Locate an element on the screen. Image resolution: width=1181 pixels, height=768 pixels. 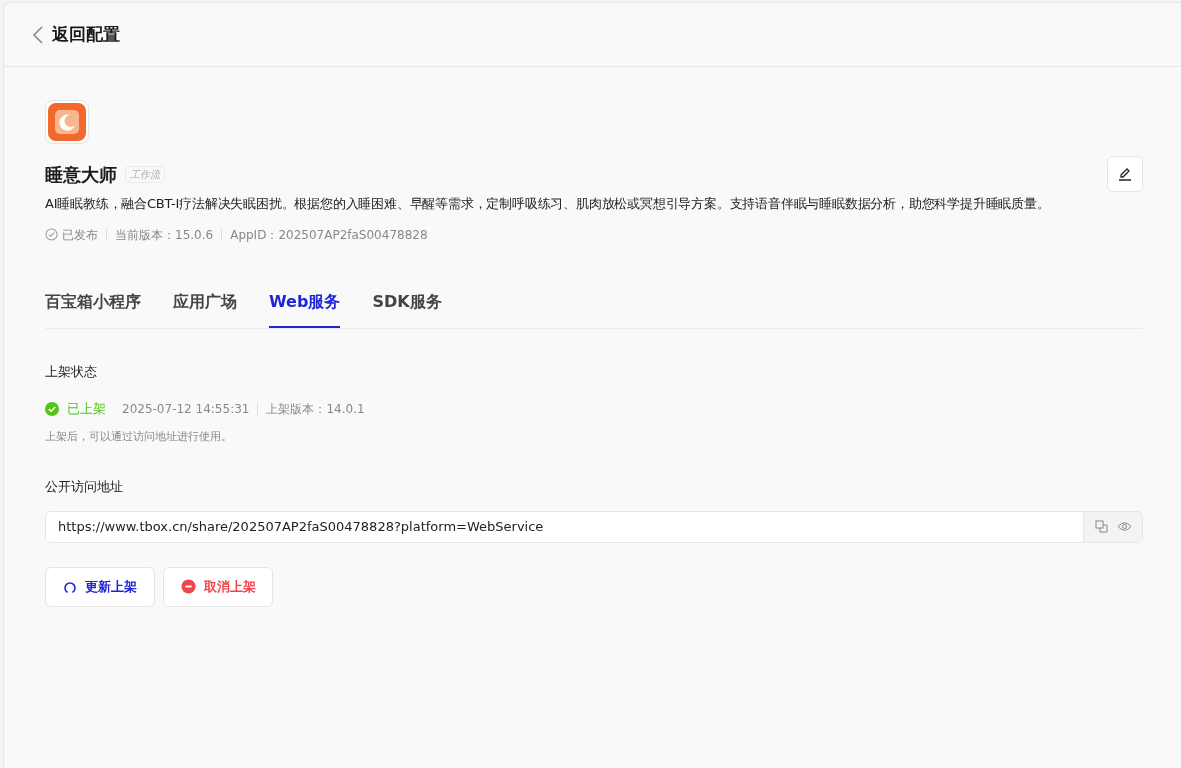
section-title: 上架状态 is located at coordinates (71, 371).